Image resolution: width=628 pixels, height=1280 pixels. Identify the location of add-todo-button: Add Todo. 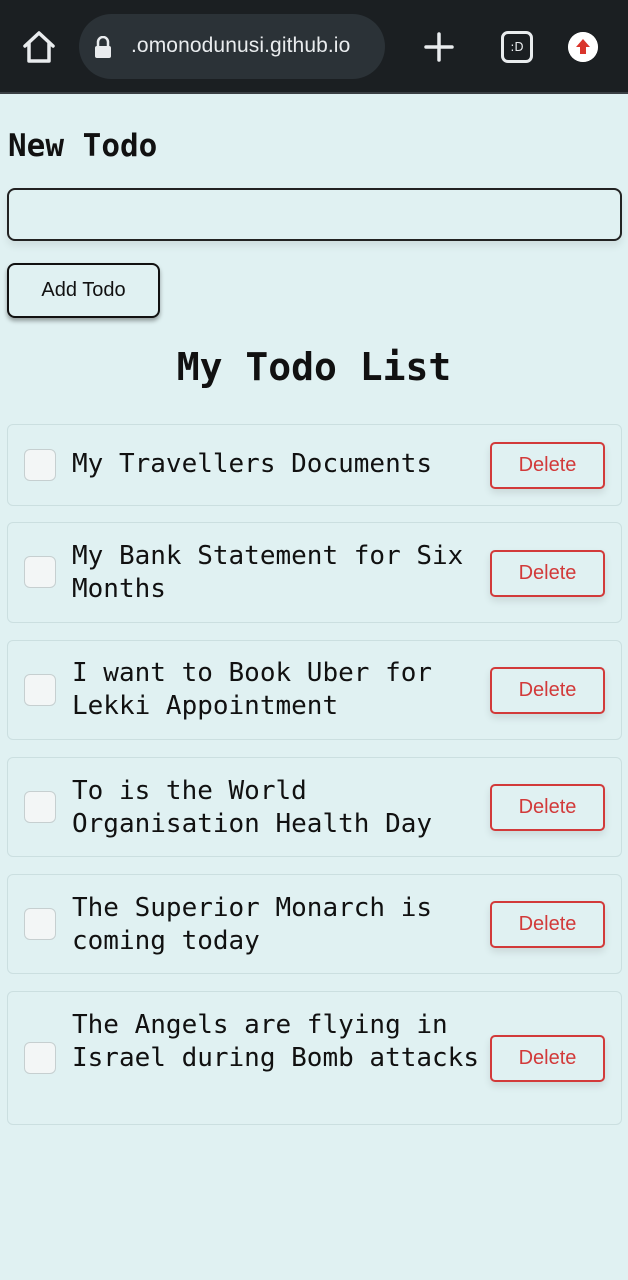
(83, 290).